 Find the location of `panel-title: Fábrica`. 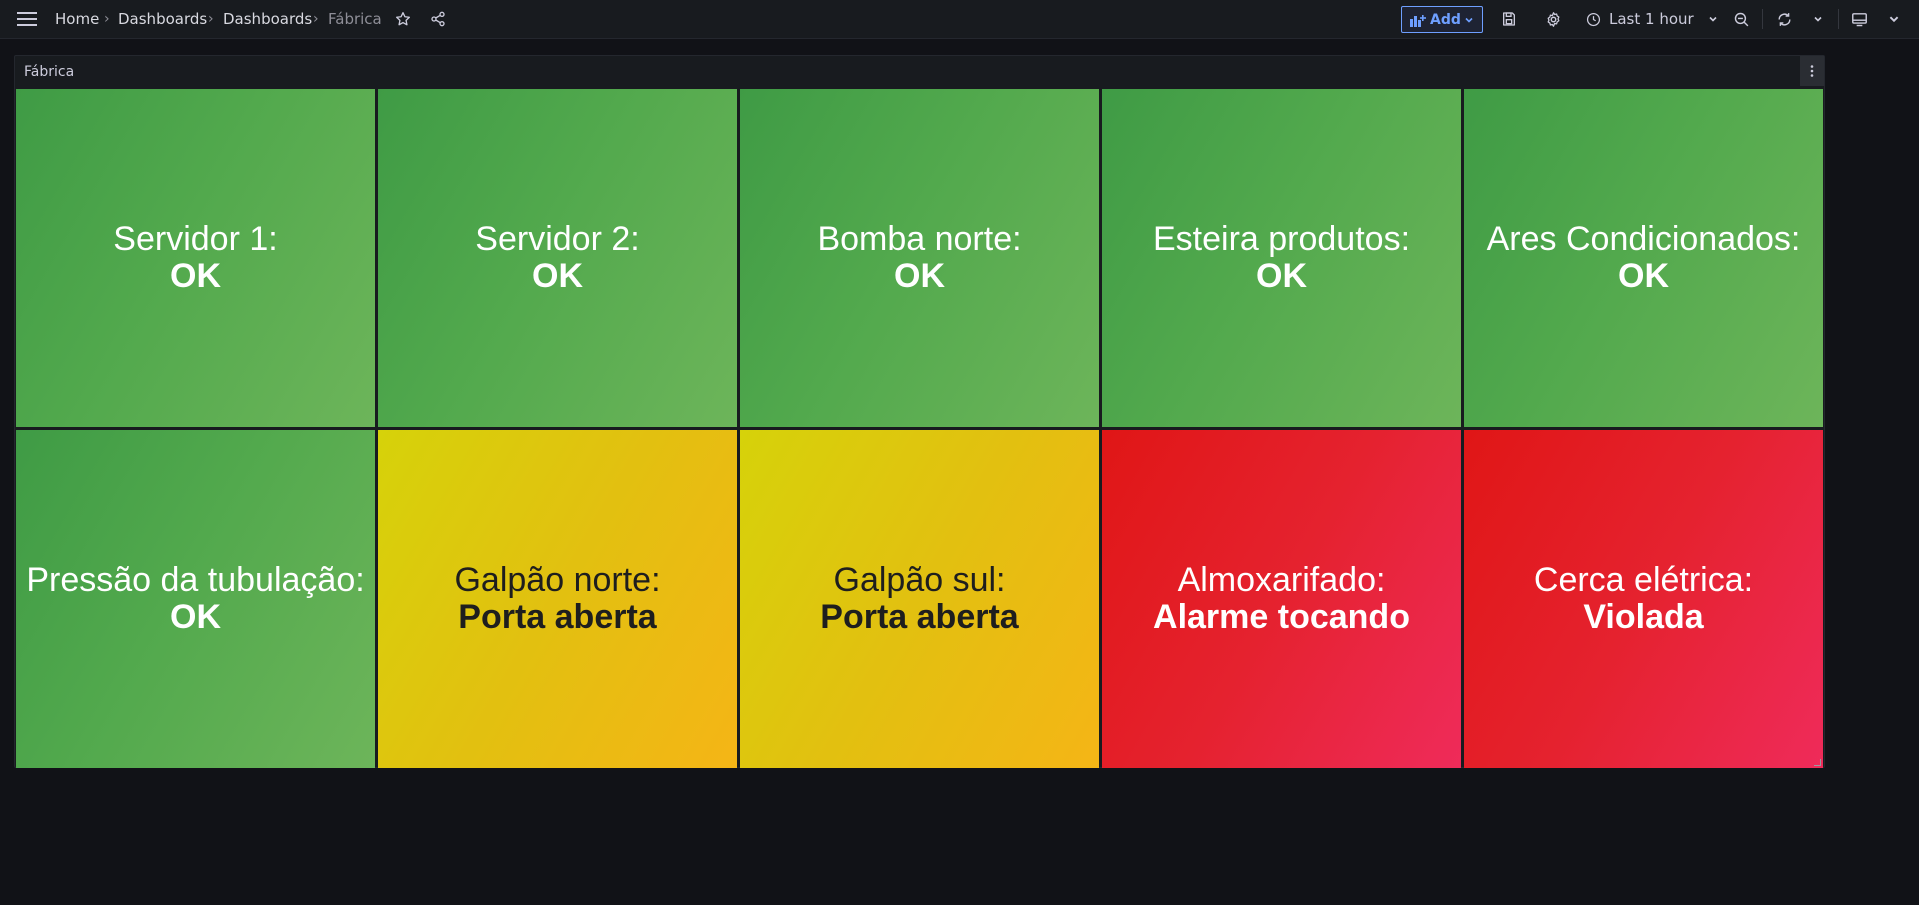

panel-title: Fábrica is located at coordinates (49, 72).